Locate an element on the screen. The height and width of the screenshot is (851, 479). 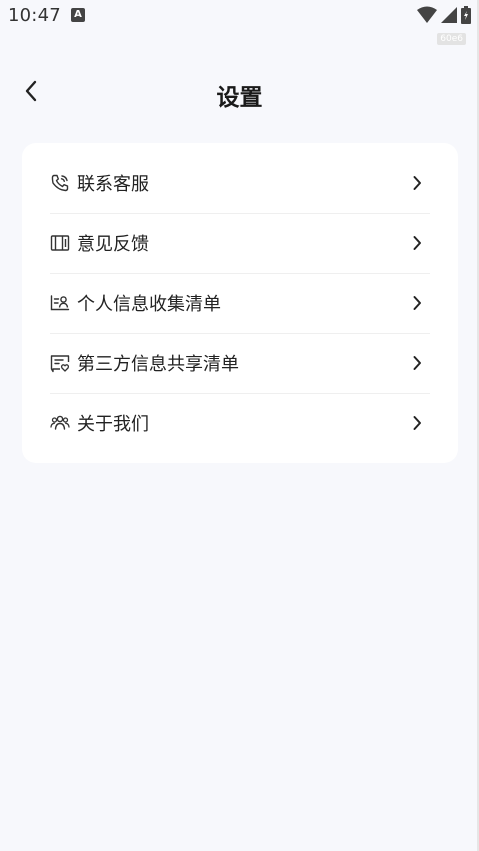
battery-icon is located at coordinates (466, 17).